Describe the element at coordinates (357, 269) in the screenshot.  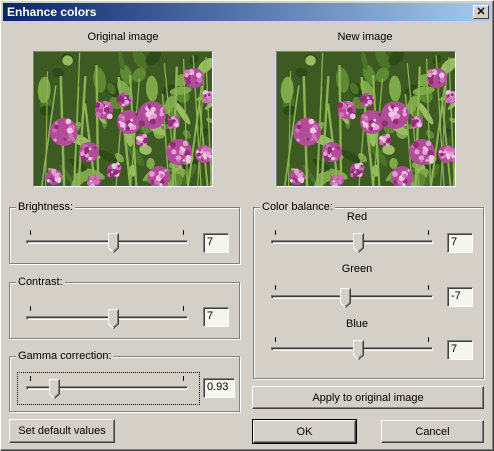
I see `green-label: Green` at that location.